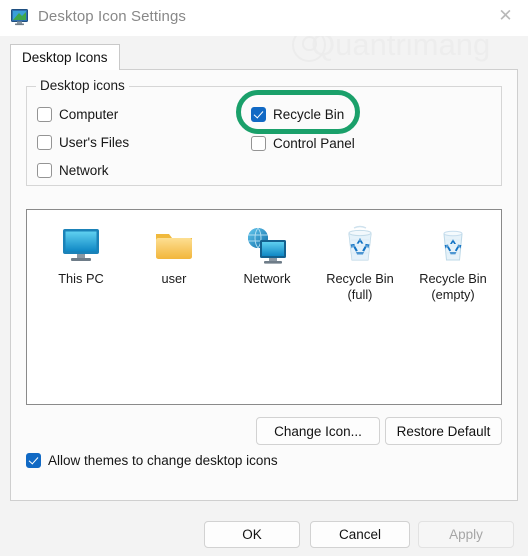  I want to click on preview-icon-caption: This PC, so click(81, 278).